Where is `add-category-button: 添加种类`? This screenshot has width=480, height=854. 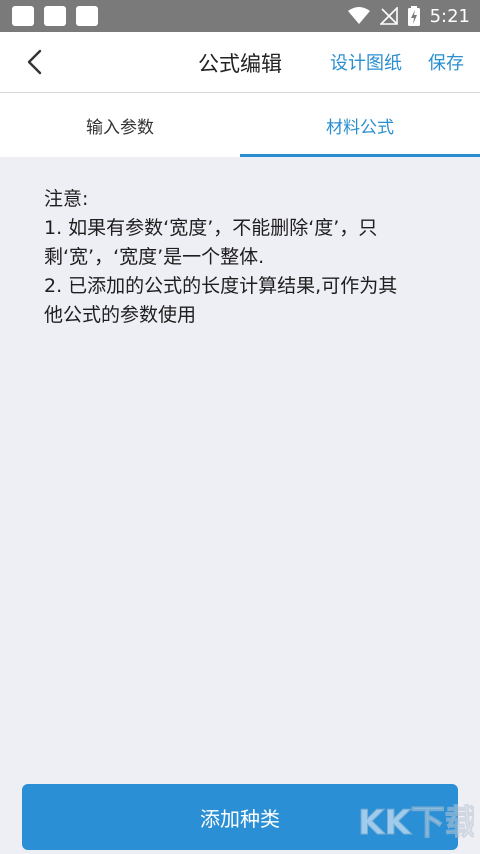
add-category-button: 添加种类 is located at coordinates (240, 817).